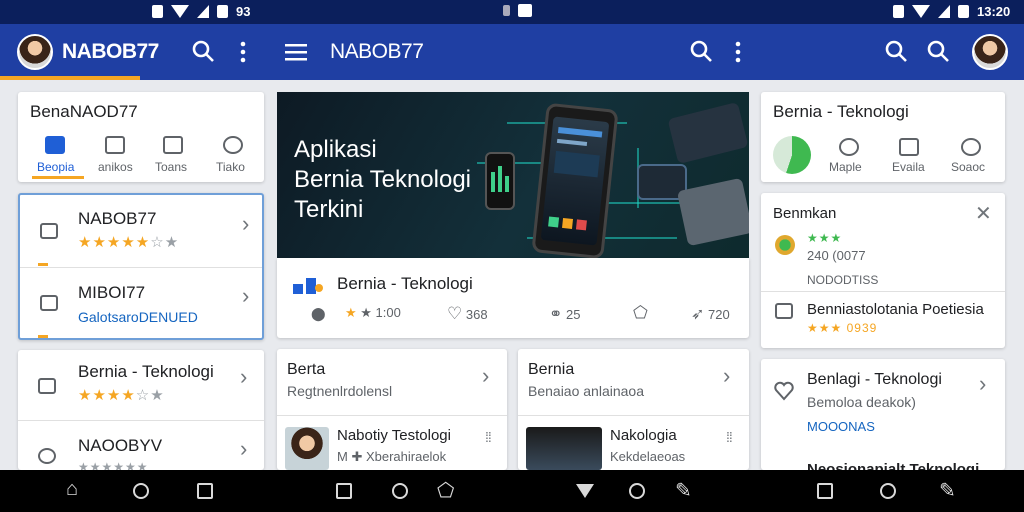 This screenshot has height=512, width=1024. Describe the element at coordinates (173, 145) in the screenshot. I see `image-icon` at that location.